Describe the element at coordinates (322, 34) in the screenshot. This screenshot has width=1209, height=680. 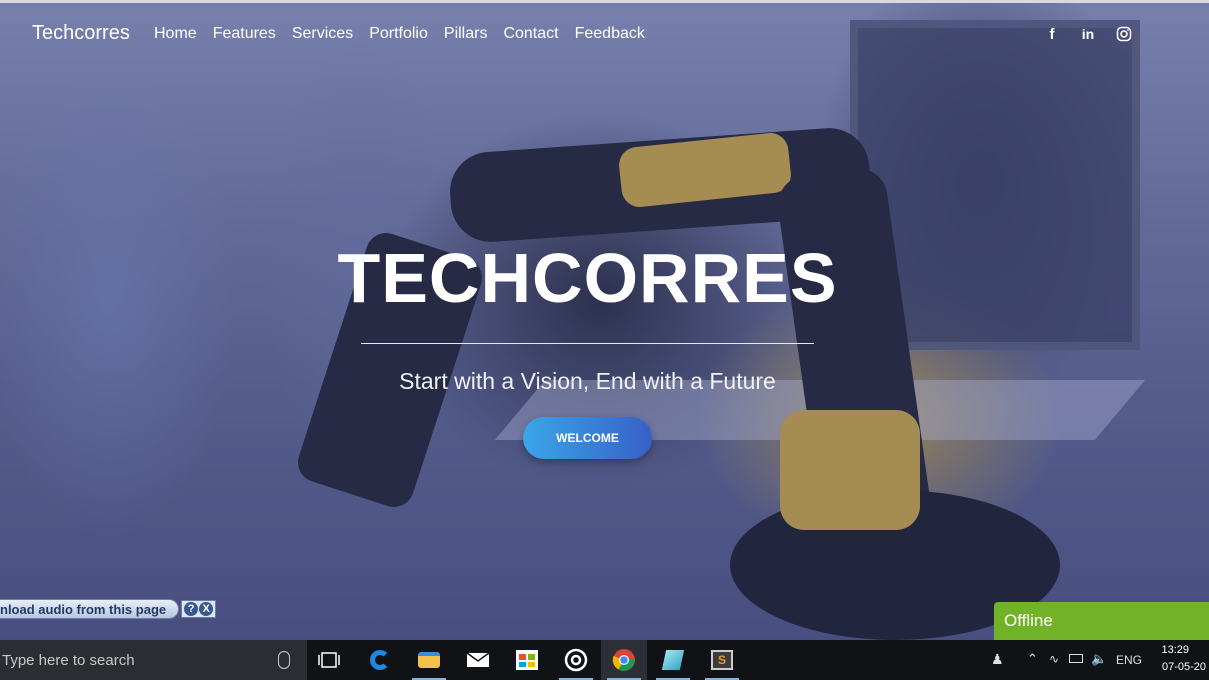
I see `nav-item-services: Services` at that location.